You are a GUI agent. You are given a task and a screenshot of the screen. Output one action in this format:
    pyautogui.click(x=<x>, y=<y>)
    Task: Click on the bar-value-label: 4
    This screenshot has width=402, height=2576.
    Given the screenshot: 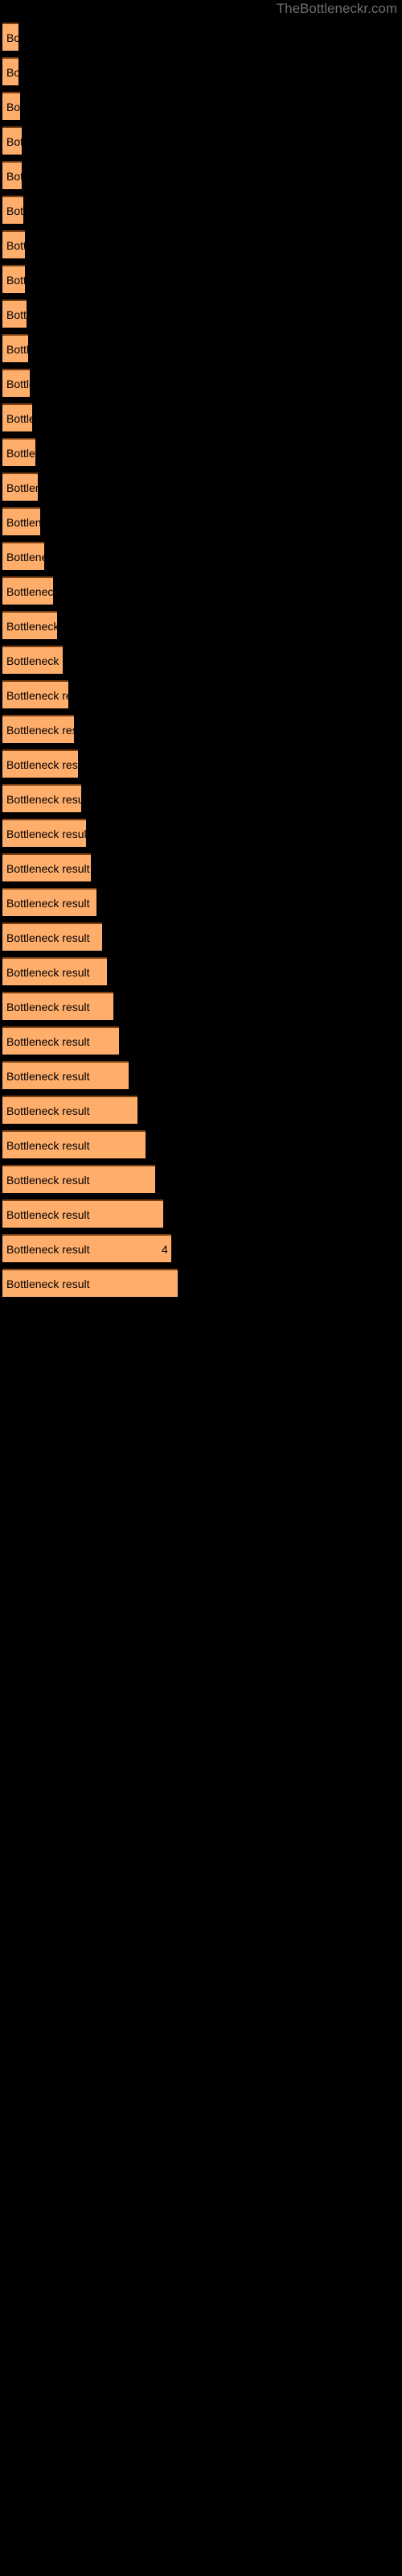 What is the action you would take?
    pyautogui.click(x=165, y=1249)
    